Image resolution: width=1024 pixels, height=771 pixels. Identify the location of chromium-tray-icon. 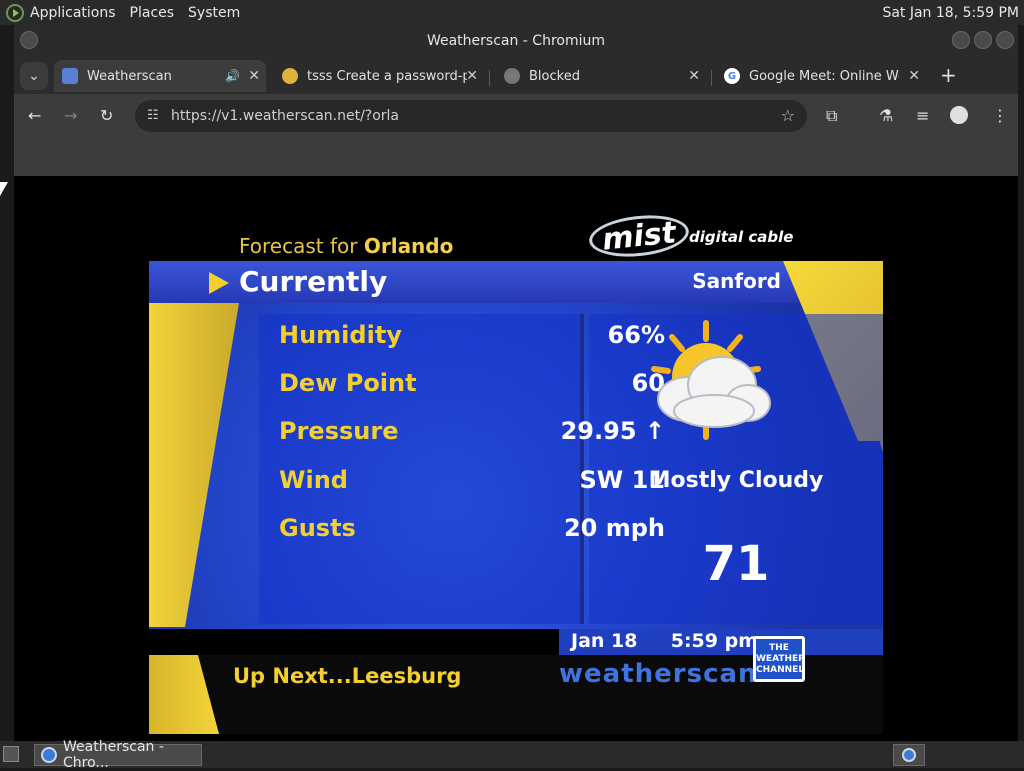
(909, 755).